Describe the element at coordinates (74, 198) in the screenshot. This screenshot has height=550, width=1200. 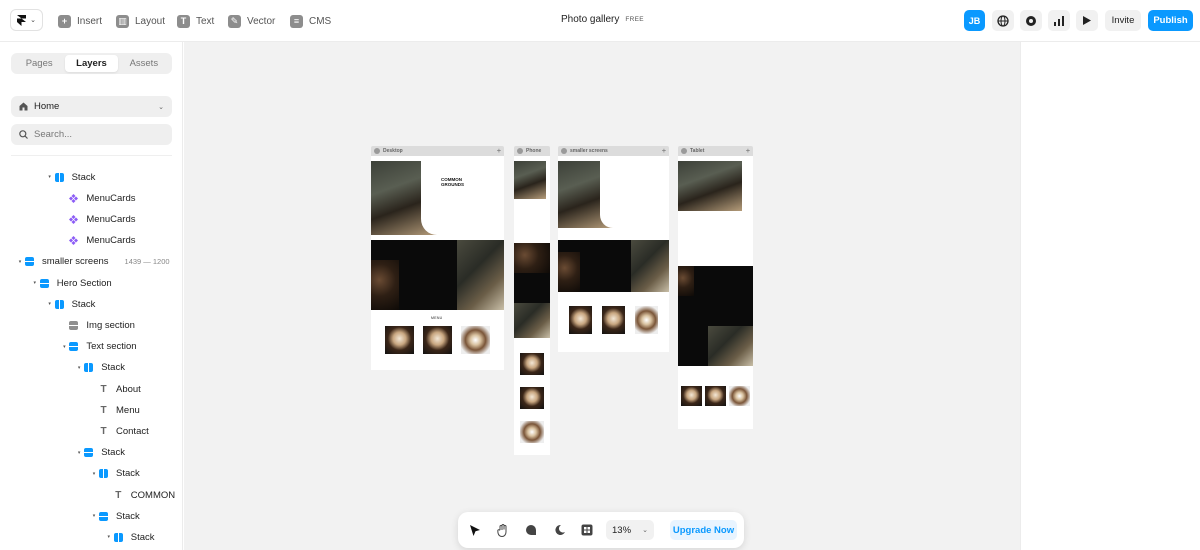
I see `component-icon` at that location.